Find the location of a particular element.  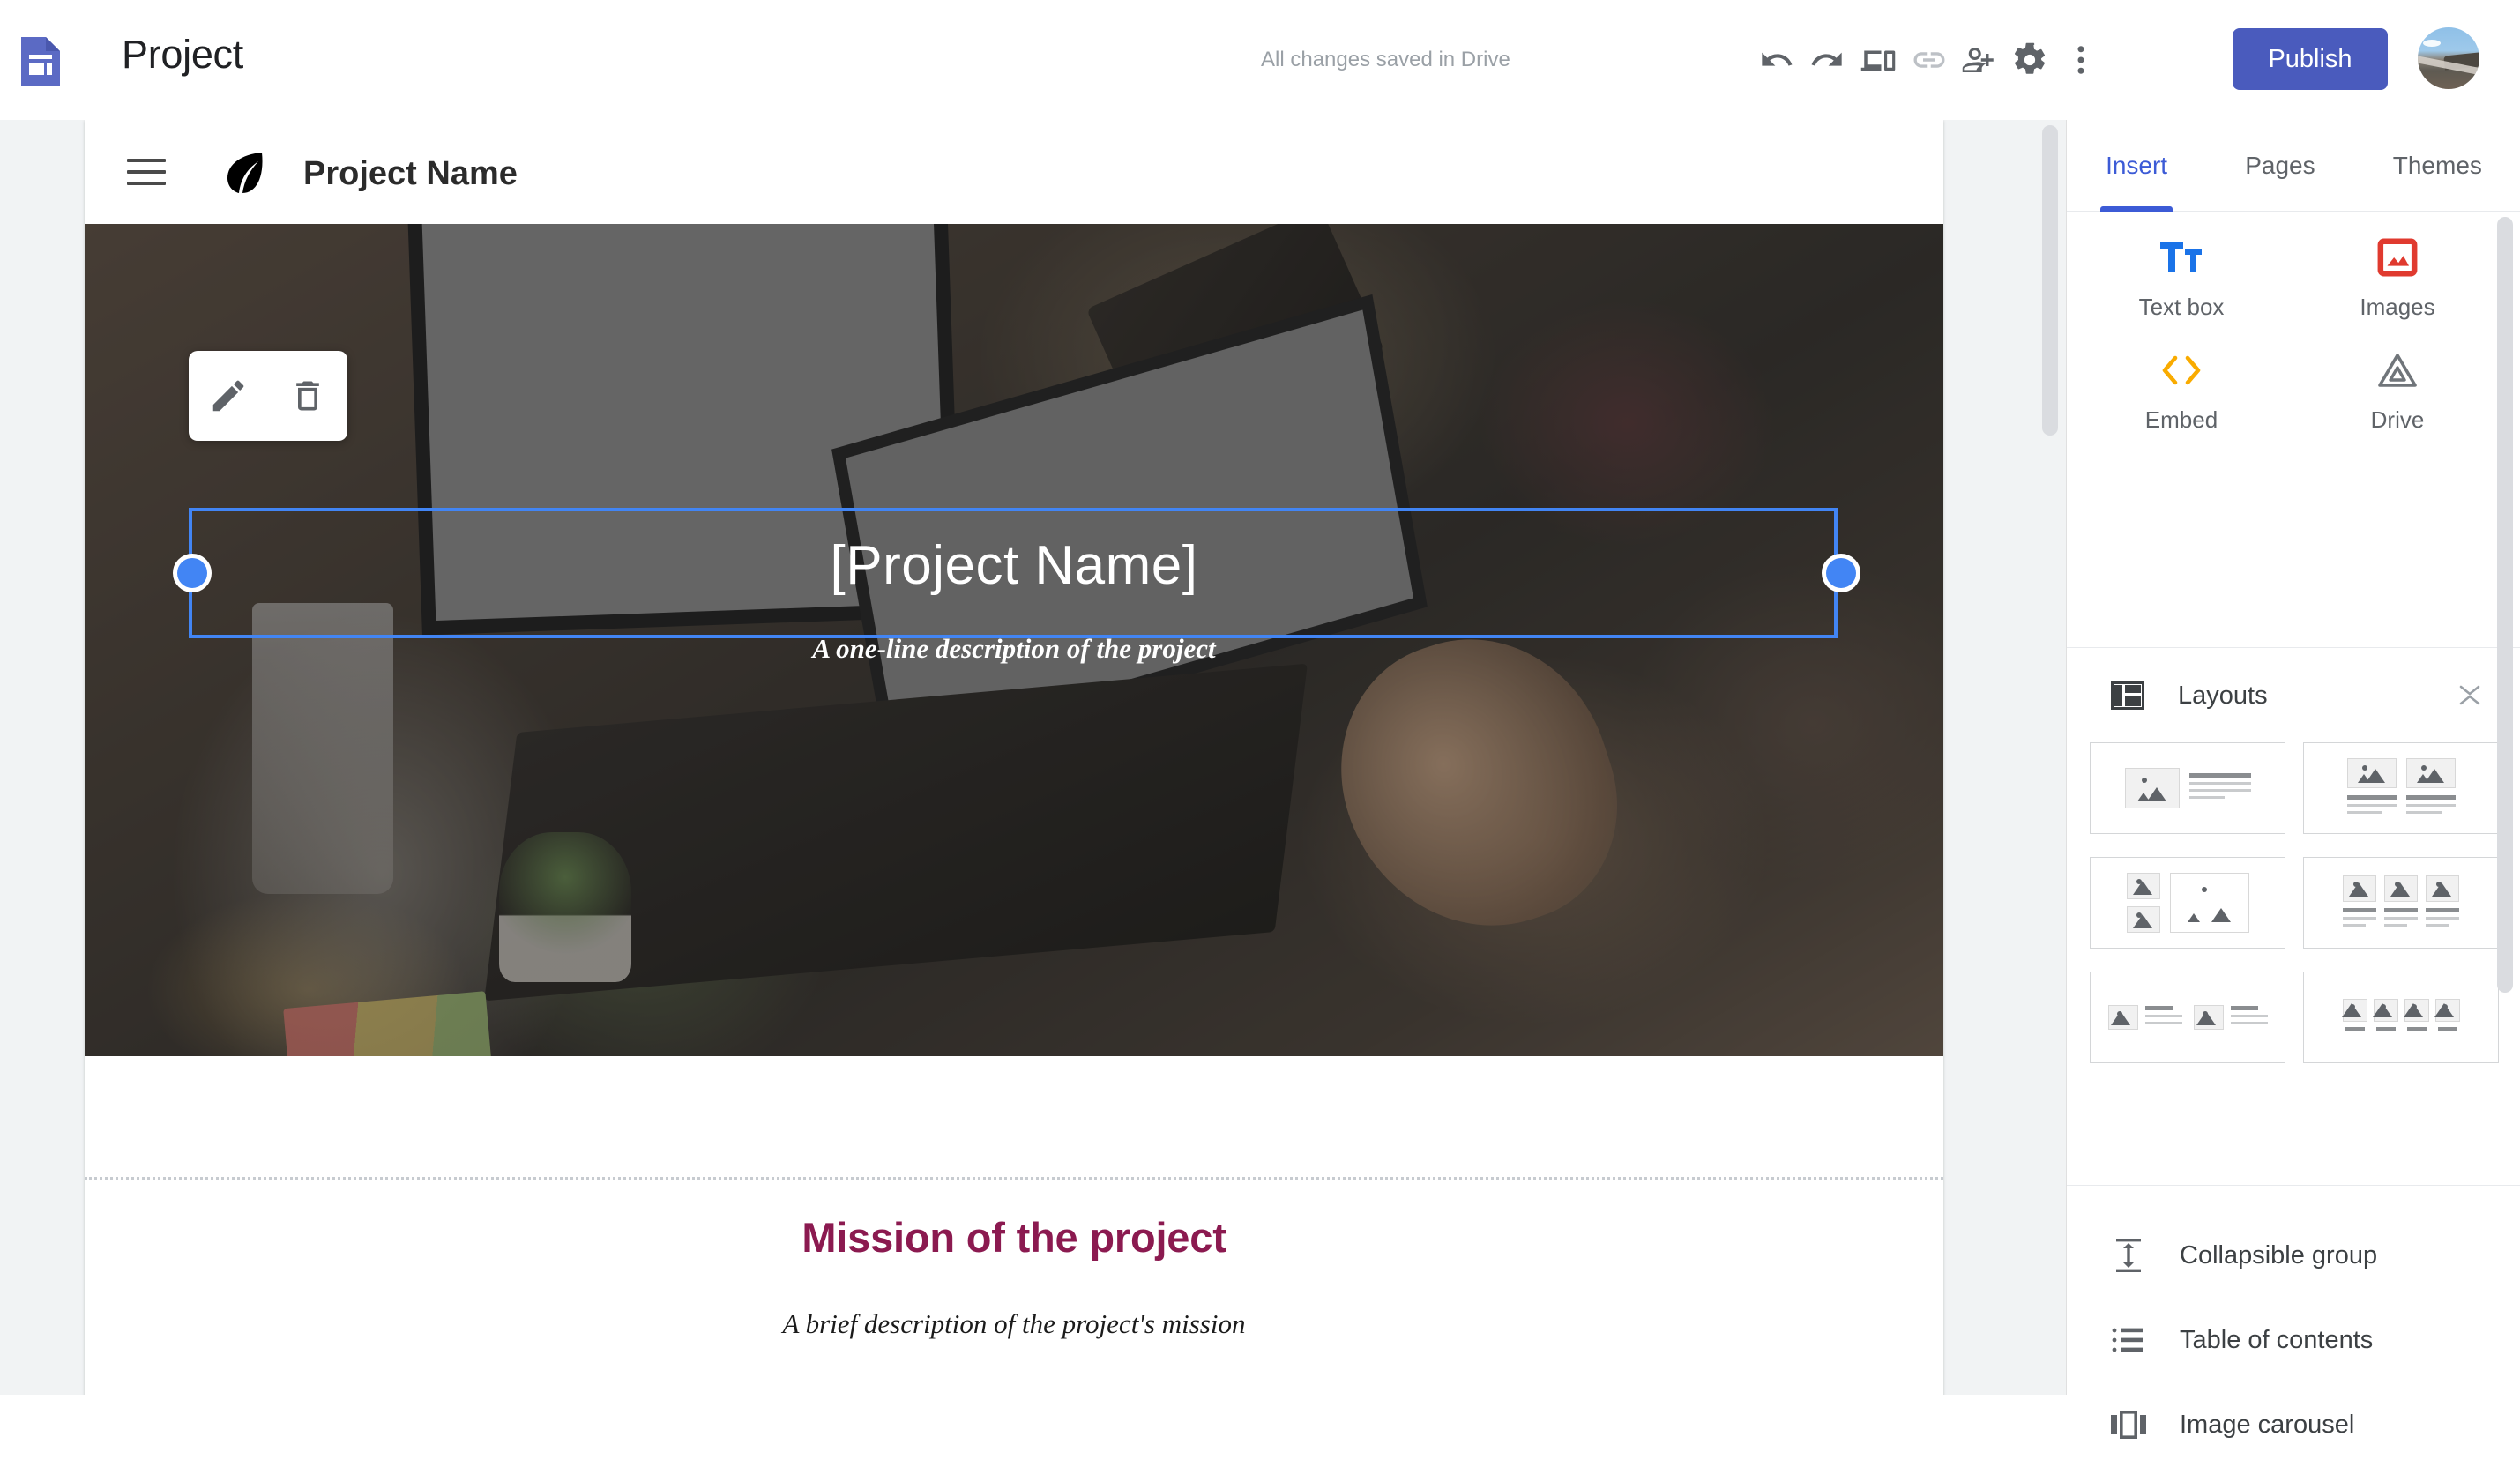

undo-button is located at coordinates (1776, 60).